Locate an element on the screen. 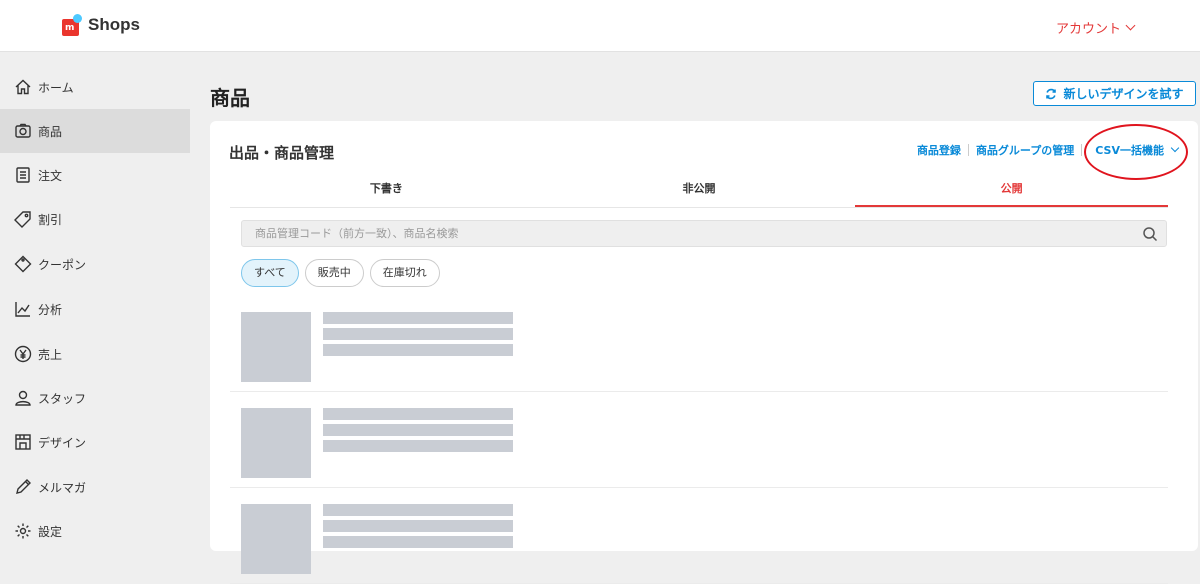 The image size is (1200, 584). coupon-icon is located at coordinates (23, 264).